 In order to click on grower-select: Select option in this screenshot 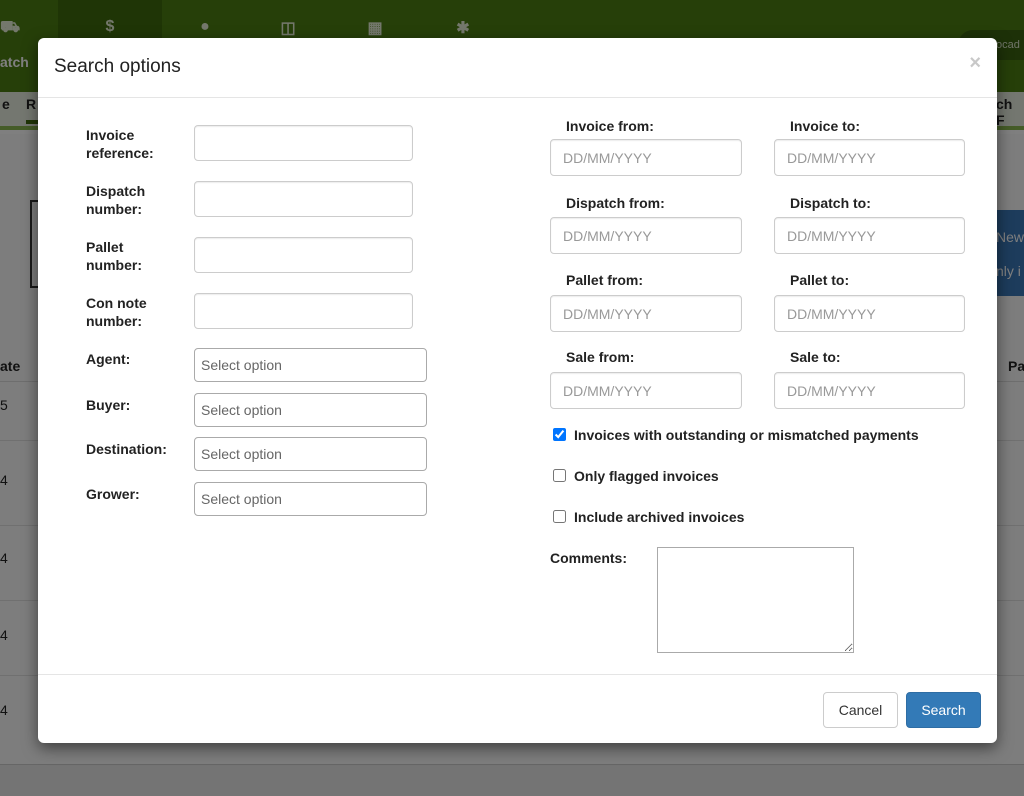, I will do `click(310, 499)`.